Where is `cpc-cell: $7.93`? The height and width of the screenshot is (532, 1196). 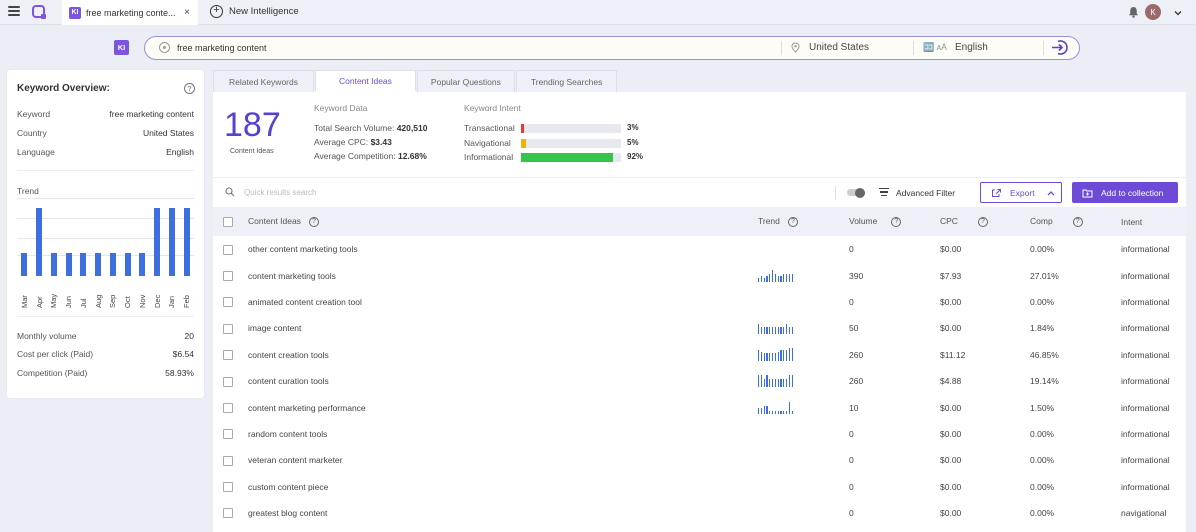 cpc-cell: $7.93 is located at coordinates (951, 275).